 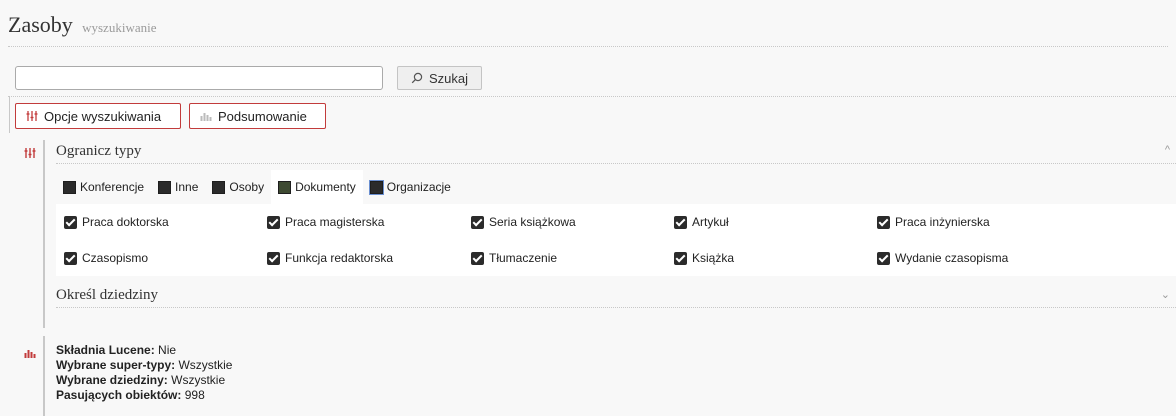 What do you see at coordinates (418, 187) in the screenshot?
I see `type-label: Organizacje` at bounding box center [418, 187].